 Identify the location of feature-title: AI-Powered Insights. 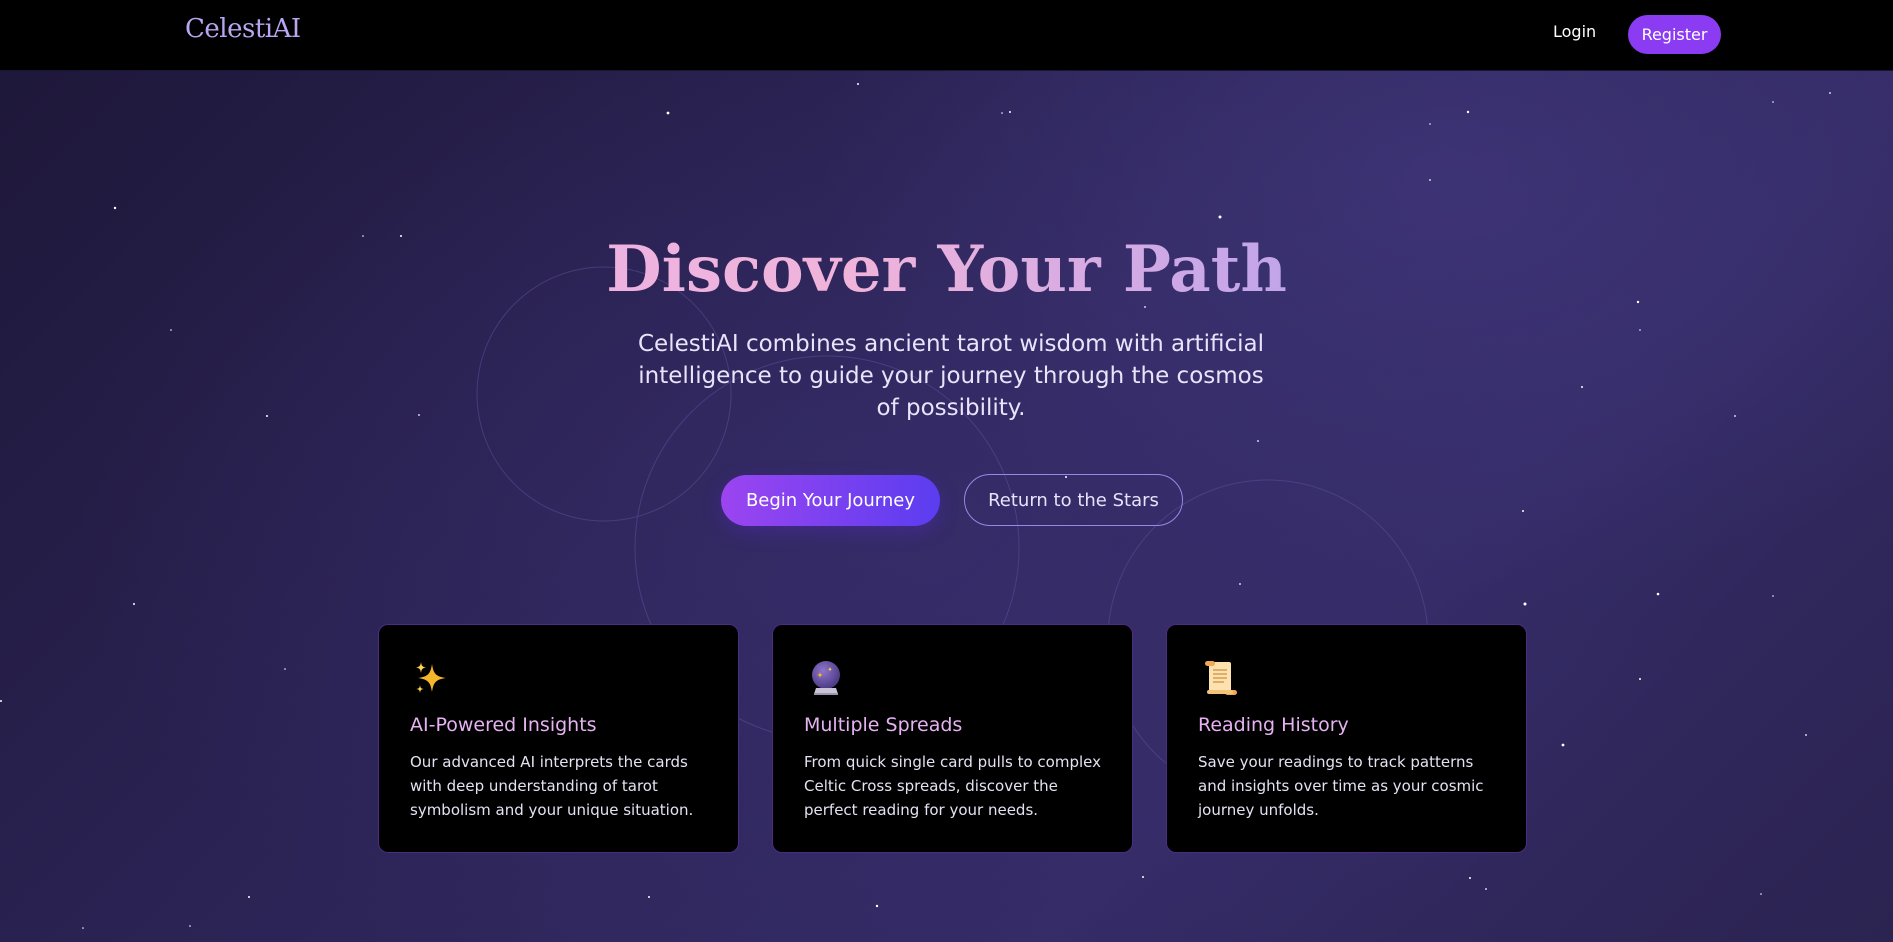
(503, 725).